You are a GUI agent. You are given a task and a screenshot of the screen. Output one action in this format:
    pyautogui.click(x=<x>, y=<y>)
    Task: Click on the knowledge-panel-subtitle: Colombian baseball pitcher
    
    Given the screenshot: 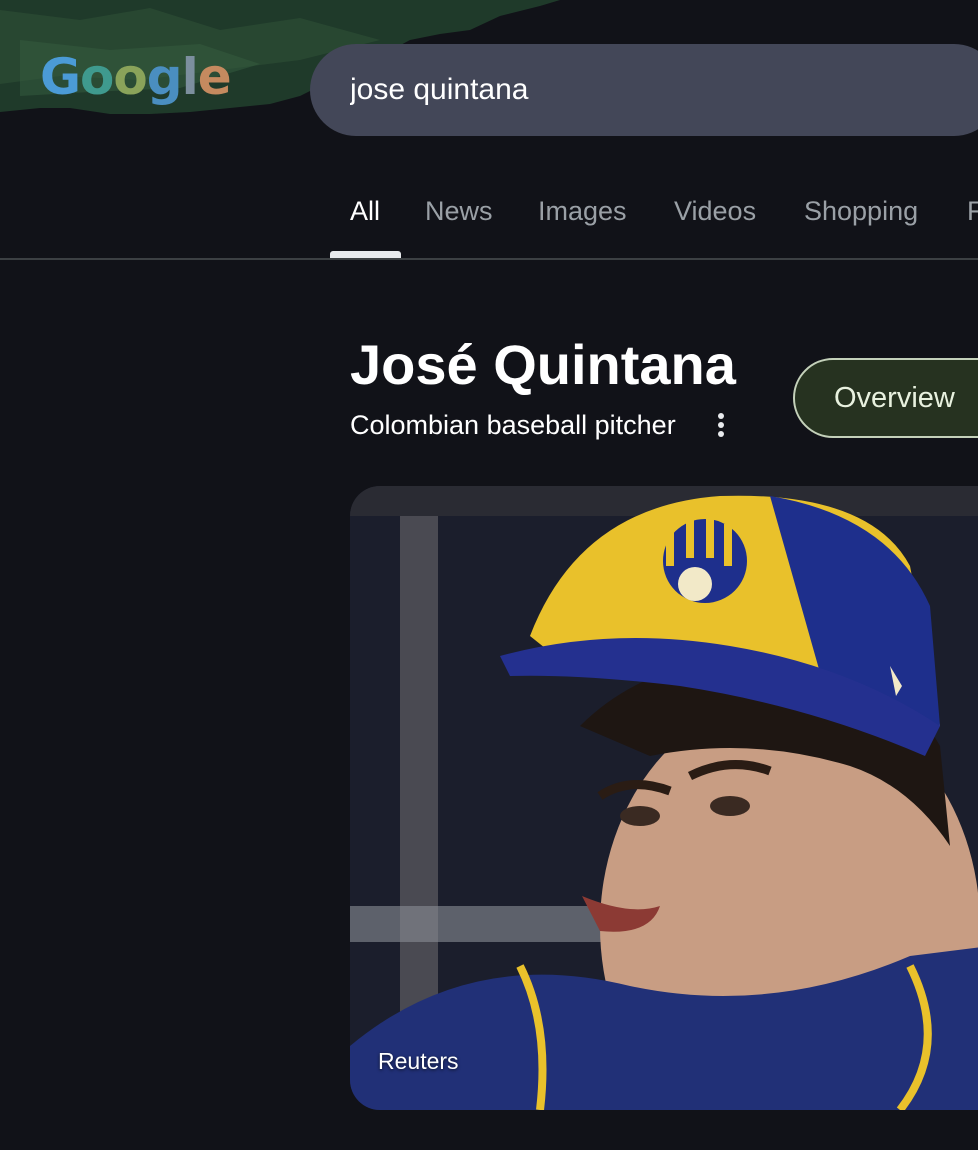 What is the action you would take?
    pyautogui.click(x=513, y=425)
    